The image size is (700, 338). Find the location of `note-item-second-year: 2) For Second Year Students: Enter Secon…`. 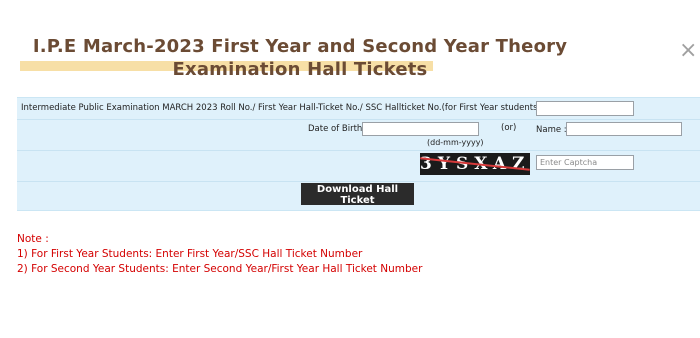

note-item-second-year: 2) For Second Year Students: Enter Secon… is located at coordinates (220, 269).